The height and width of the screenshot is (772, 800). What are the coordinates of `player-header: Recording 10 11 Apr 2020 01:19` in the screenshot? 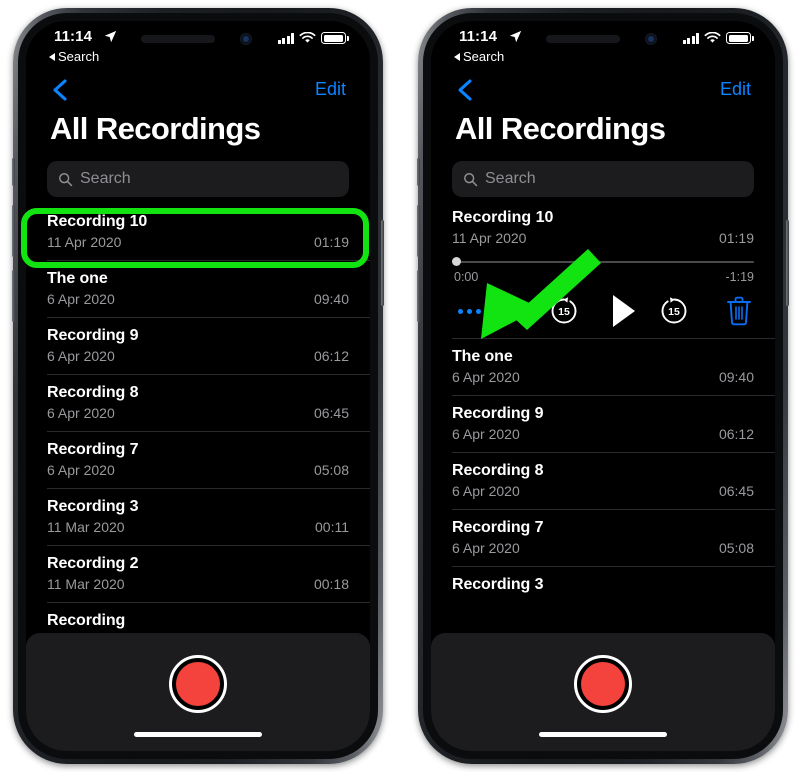 It's located at (603, 229).